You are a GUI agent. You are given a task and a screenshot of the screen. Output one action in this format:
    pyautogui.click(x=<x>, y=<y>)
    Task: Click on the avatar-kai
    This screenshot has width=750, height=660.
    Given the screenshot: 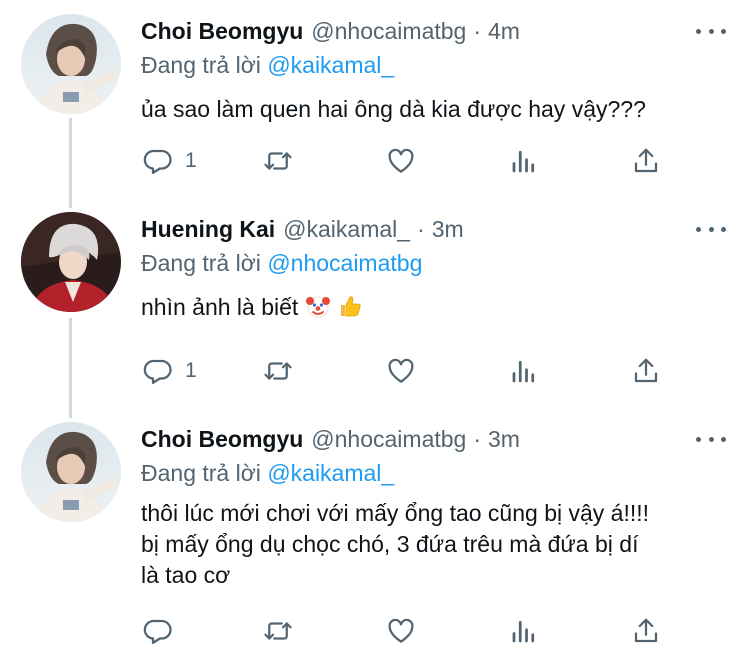 What is the action you would take?
    pyautogui.click(x=71, y=262)
    